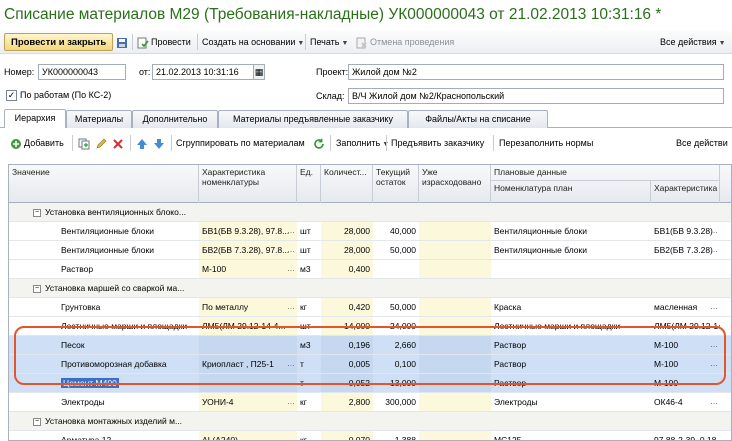 This screenshot has width=732, height=441. What do you see at coordinates (104, 231) in the screenshot?
I see `cell-value: Вентиляционные блоки` at bounding box center [104, 231].